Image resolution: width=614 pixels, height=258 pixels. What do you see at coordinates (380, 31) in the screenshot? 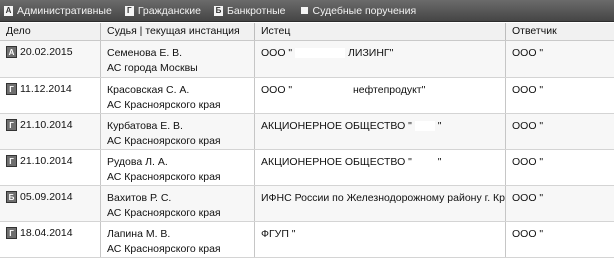
I see `header-plaintiff: Истец` at bounding box center [380, 31].